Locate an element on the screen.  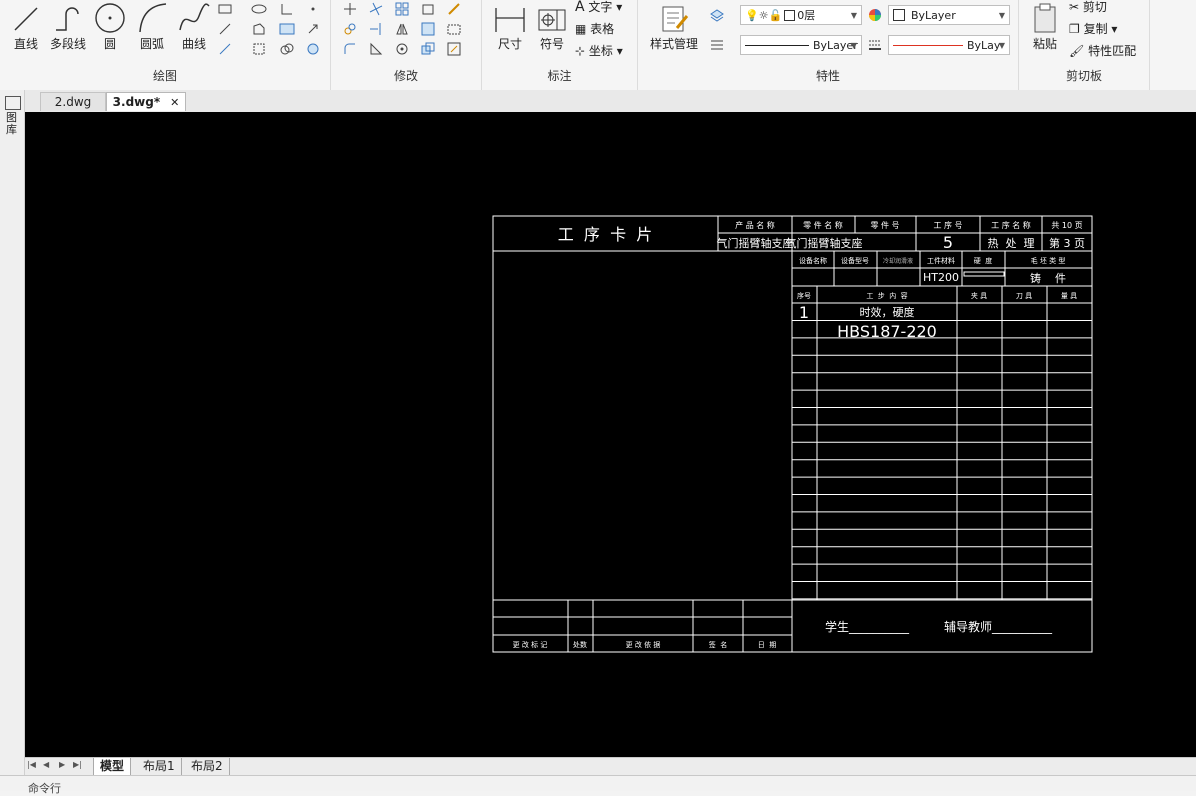
coord-tool: ⊹ 坐标 ▾ is located at coordinates (599, 50).